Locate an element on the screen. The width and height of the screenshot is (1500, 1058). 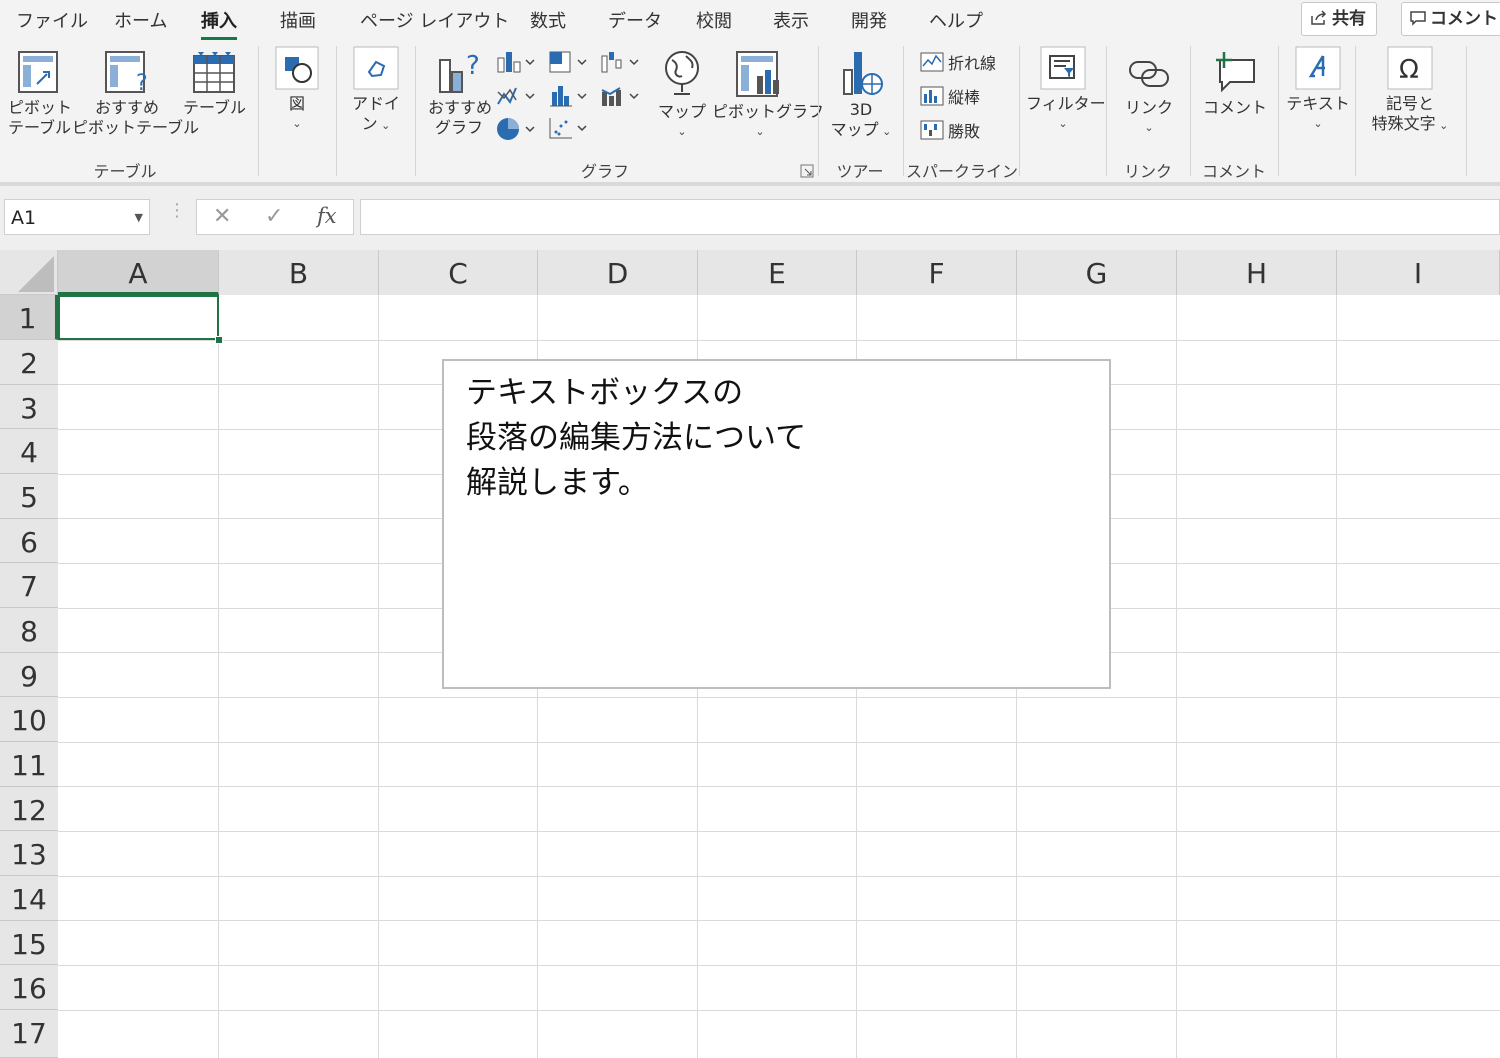
addins-button: アドイ ン ⌄ is located at coordinates (376, 91).